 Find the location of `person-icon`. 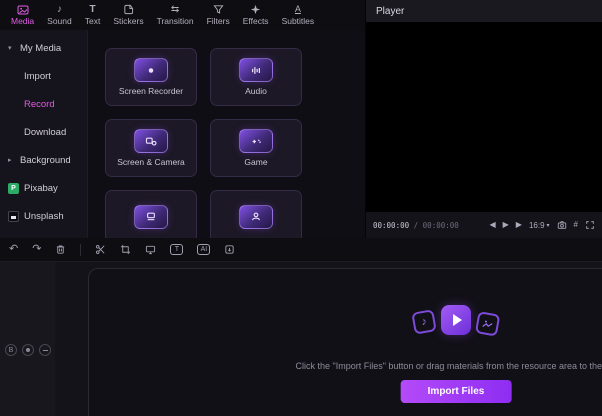

person-icon is located at coordinates (256, 216).